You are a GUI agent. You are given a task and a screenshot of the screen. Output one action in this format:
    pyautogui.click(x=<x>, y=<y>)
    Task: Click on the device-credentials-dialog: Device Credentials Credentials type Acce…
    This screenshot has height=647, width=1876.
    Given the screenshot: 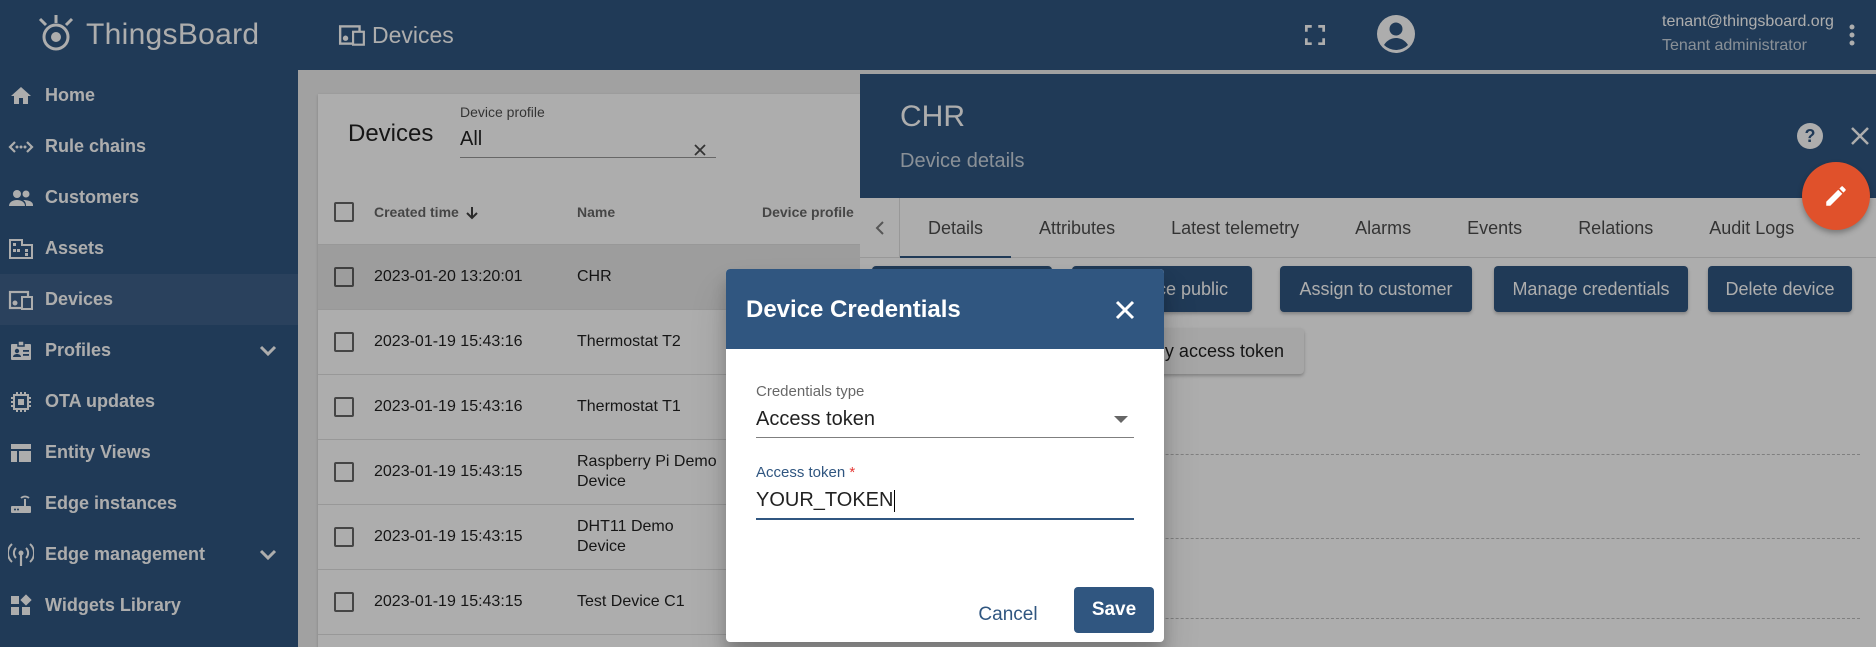 What is the action you would take?
    pyautogui.click(x=945, y=455)
    